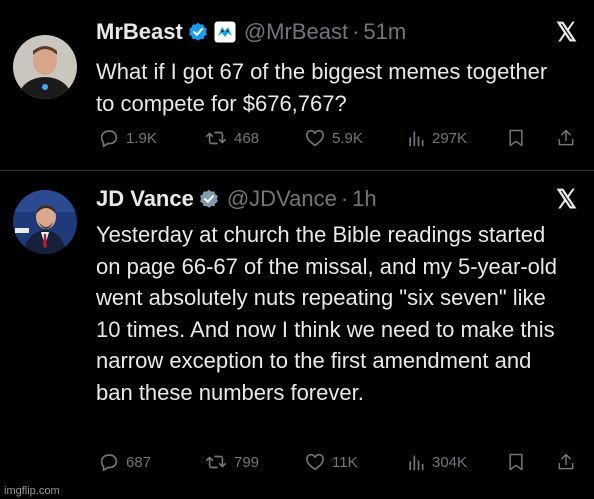  Describe the element at coordinates (345, 462) in the screenshot. I see `like-count: 11K` at that location.